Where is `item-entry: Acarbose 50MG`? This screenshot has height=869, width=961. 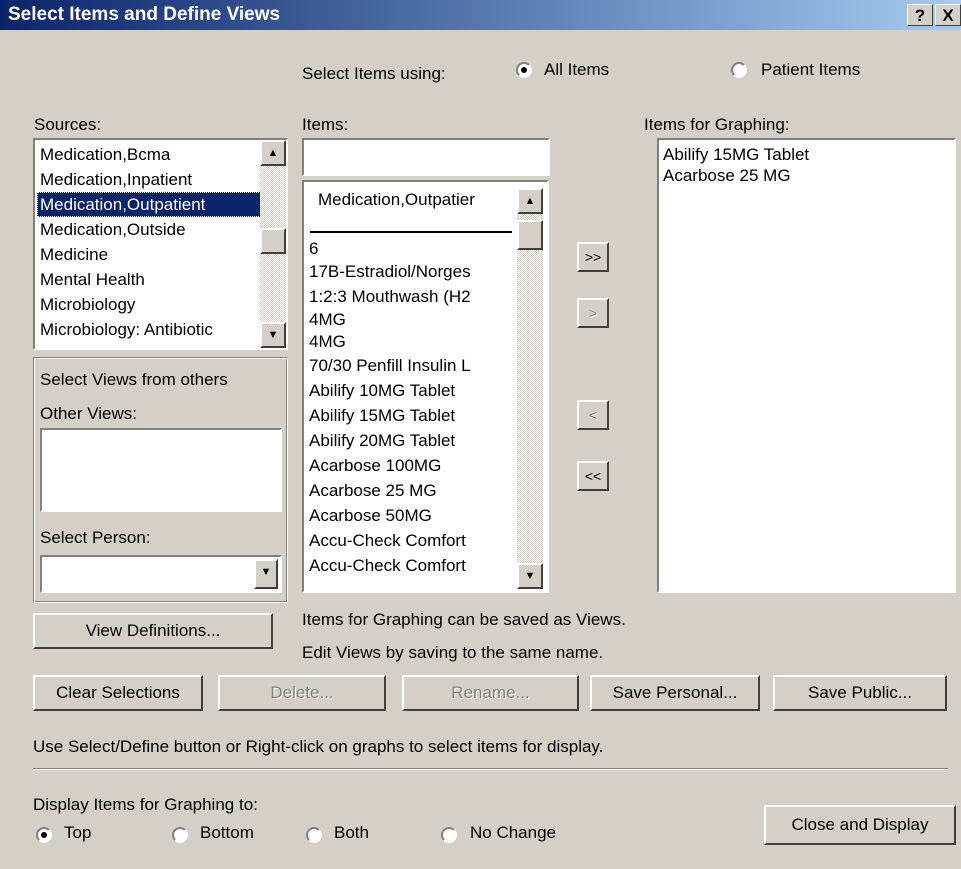
item-entry: Acarbose 50MG is located at coordinates (413, 515).